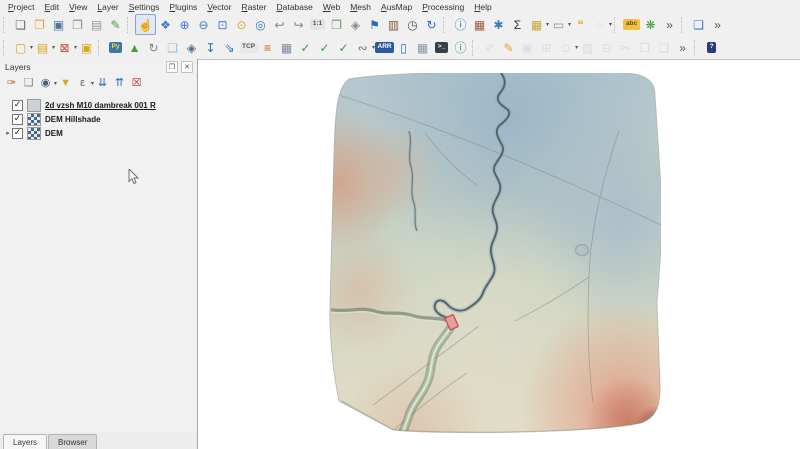  What do you see at coordinates (82, 83) in the screenshot?
I see `filter-by-expression-button: ε` at bounding box center [82, 83].